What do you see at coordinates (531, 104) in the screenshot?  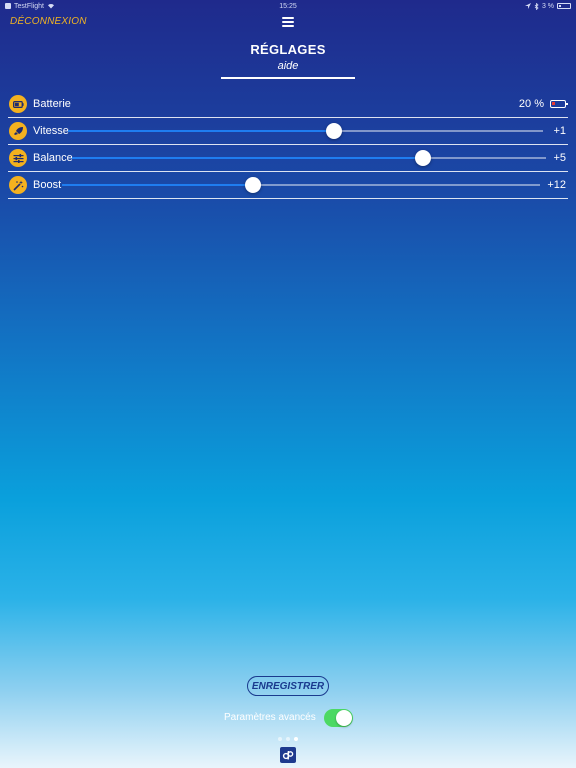 I see `battery-value: 20 %` at bounding box center [531, 104].